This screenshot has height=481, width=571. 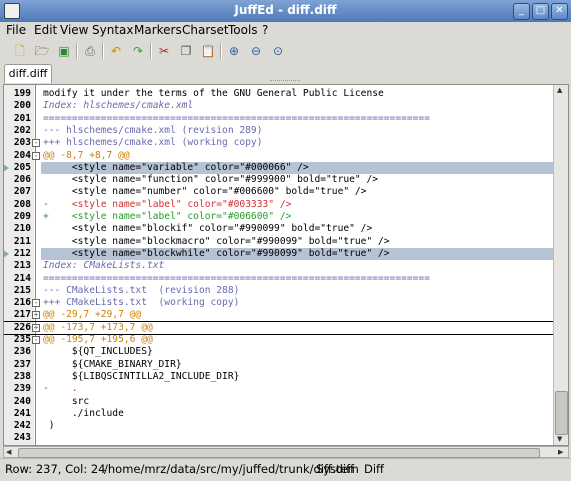 I want to click on zoom-in-icon: ⊕, so click(x=234, y=51).